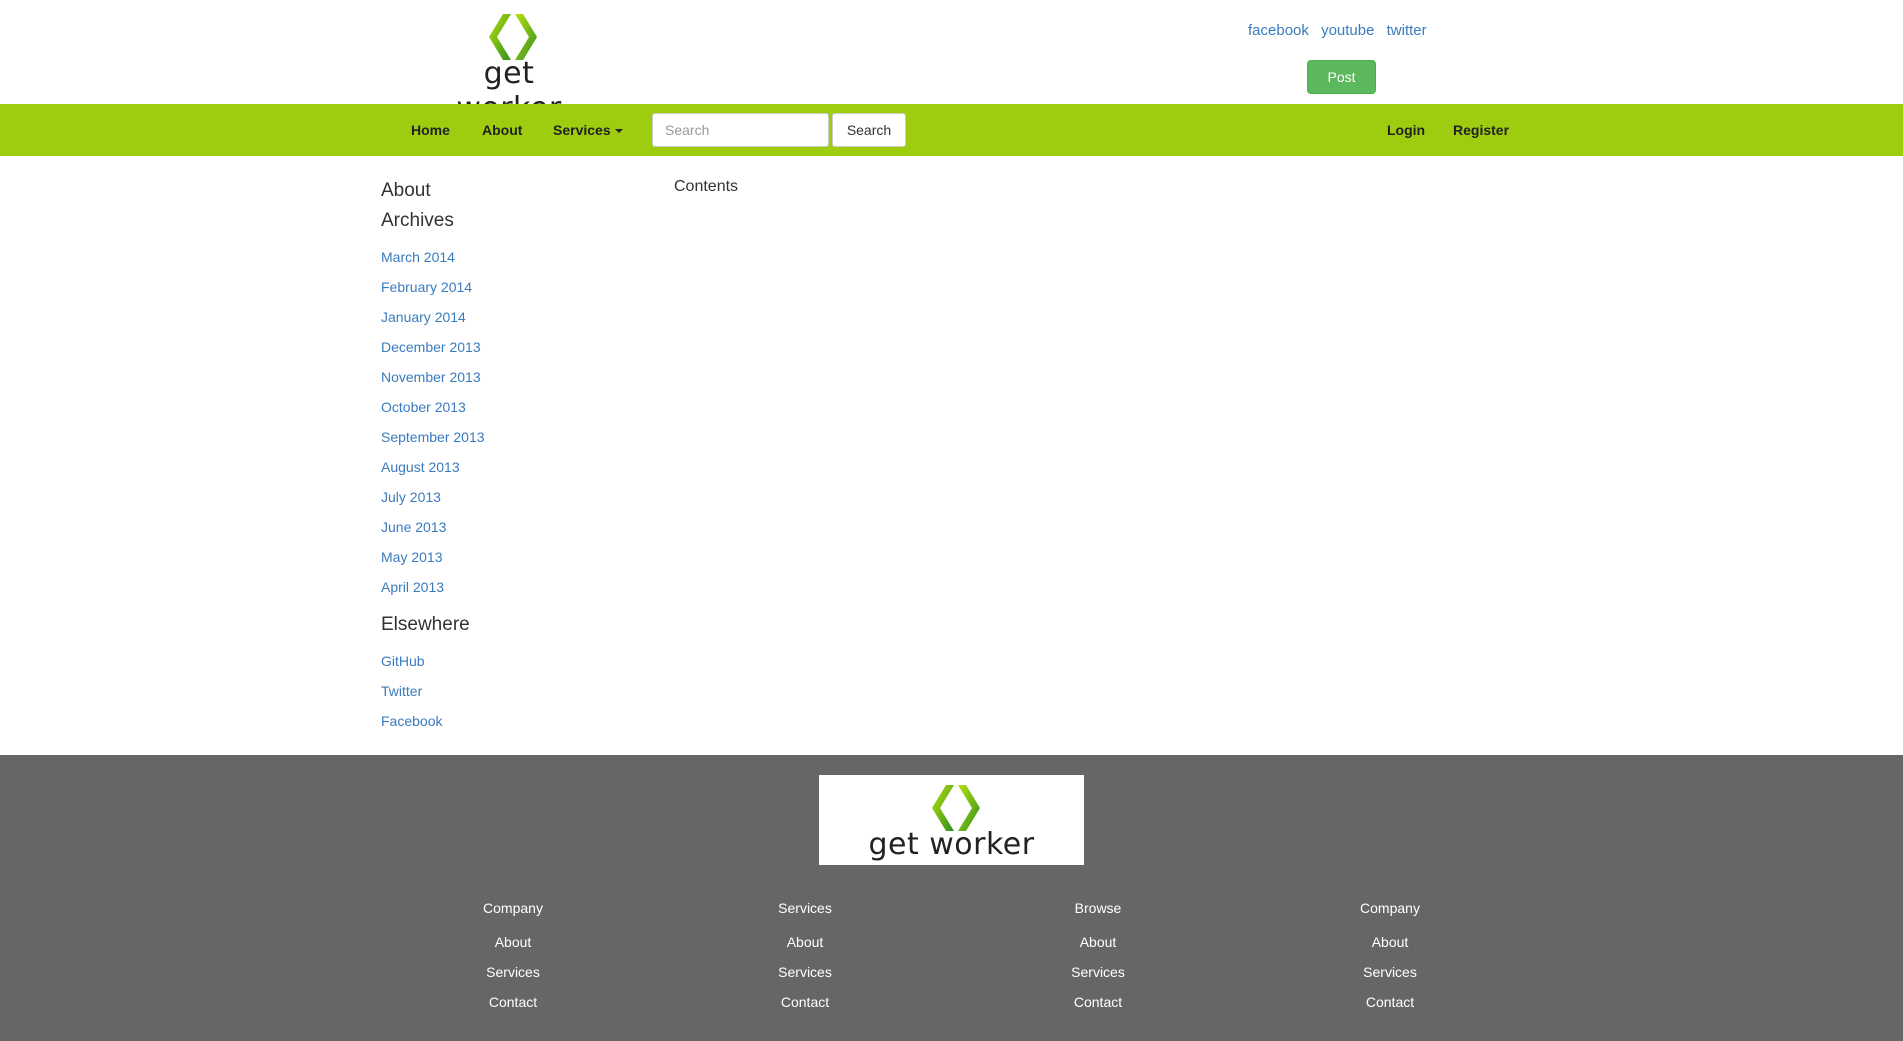 This screenshot has height=1041, width=1903. I want to click on footer-logo: get worker, so click(951, 820).